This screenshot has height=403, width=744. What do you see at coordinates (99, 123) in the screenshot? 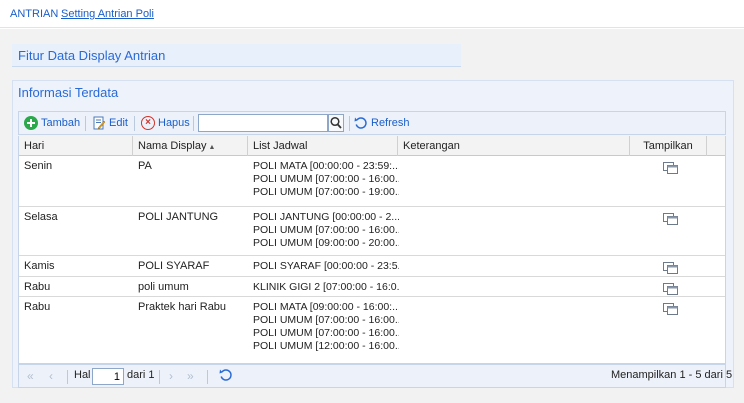
I see `edit-icon` at bounding box center [99, 123].